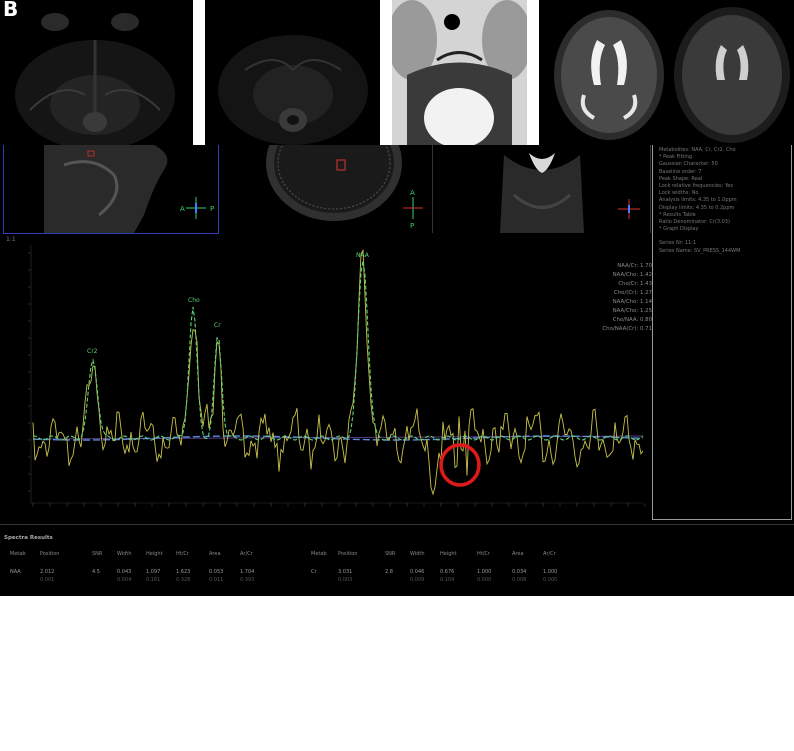 The height and width of the screenshot is (751, 794). I want to click on results-cell: 0.104, so click(447, 580).